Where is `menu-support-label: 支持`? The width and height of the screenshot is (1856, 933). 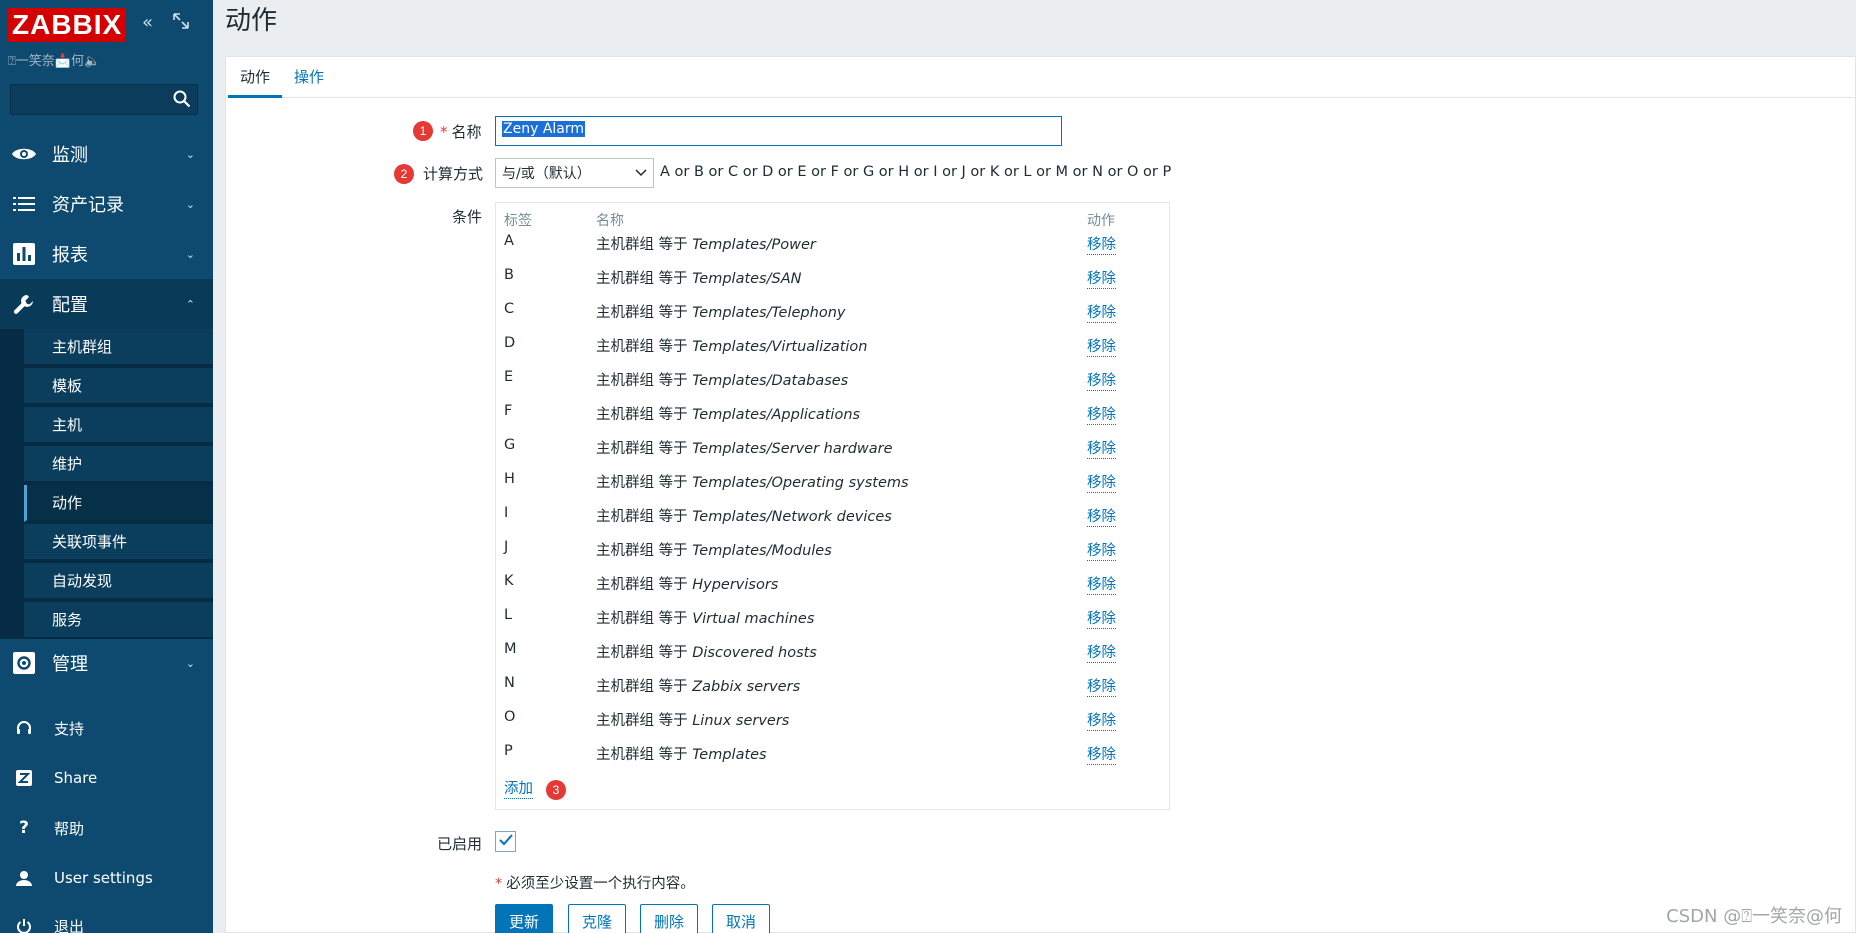 menu-support-label: 支持 is located at coordinates (69, 728).